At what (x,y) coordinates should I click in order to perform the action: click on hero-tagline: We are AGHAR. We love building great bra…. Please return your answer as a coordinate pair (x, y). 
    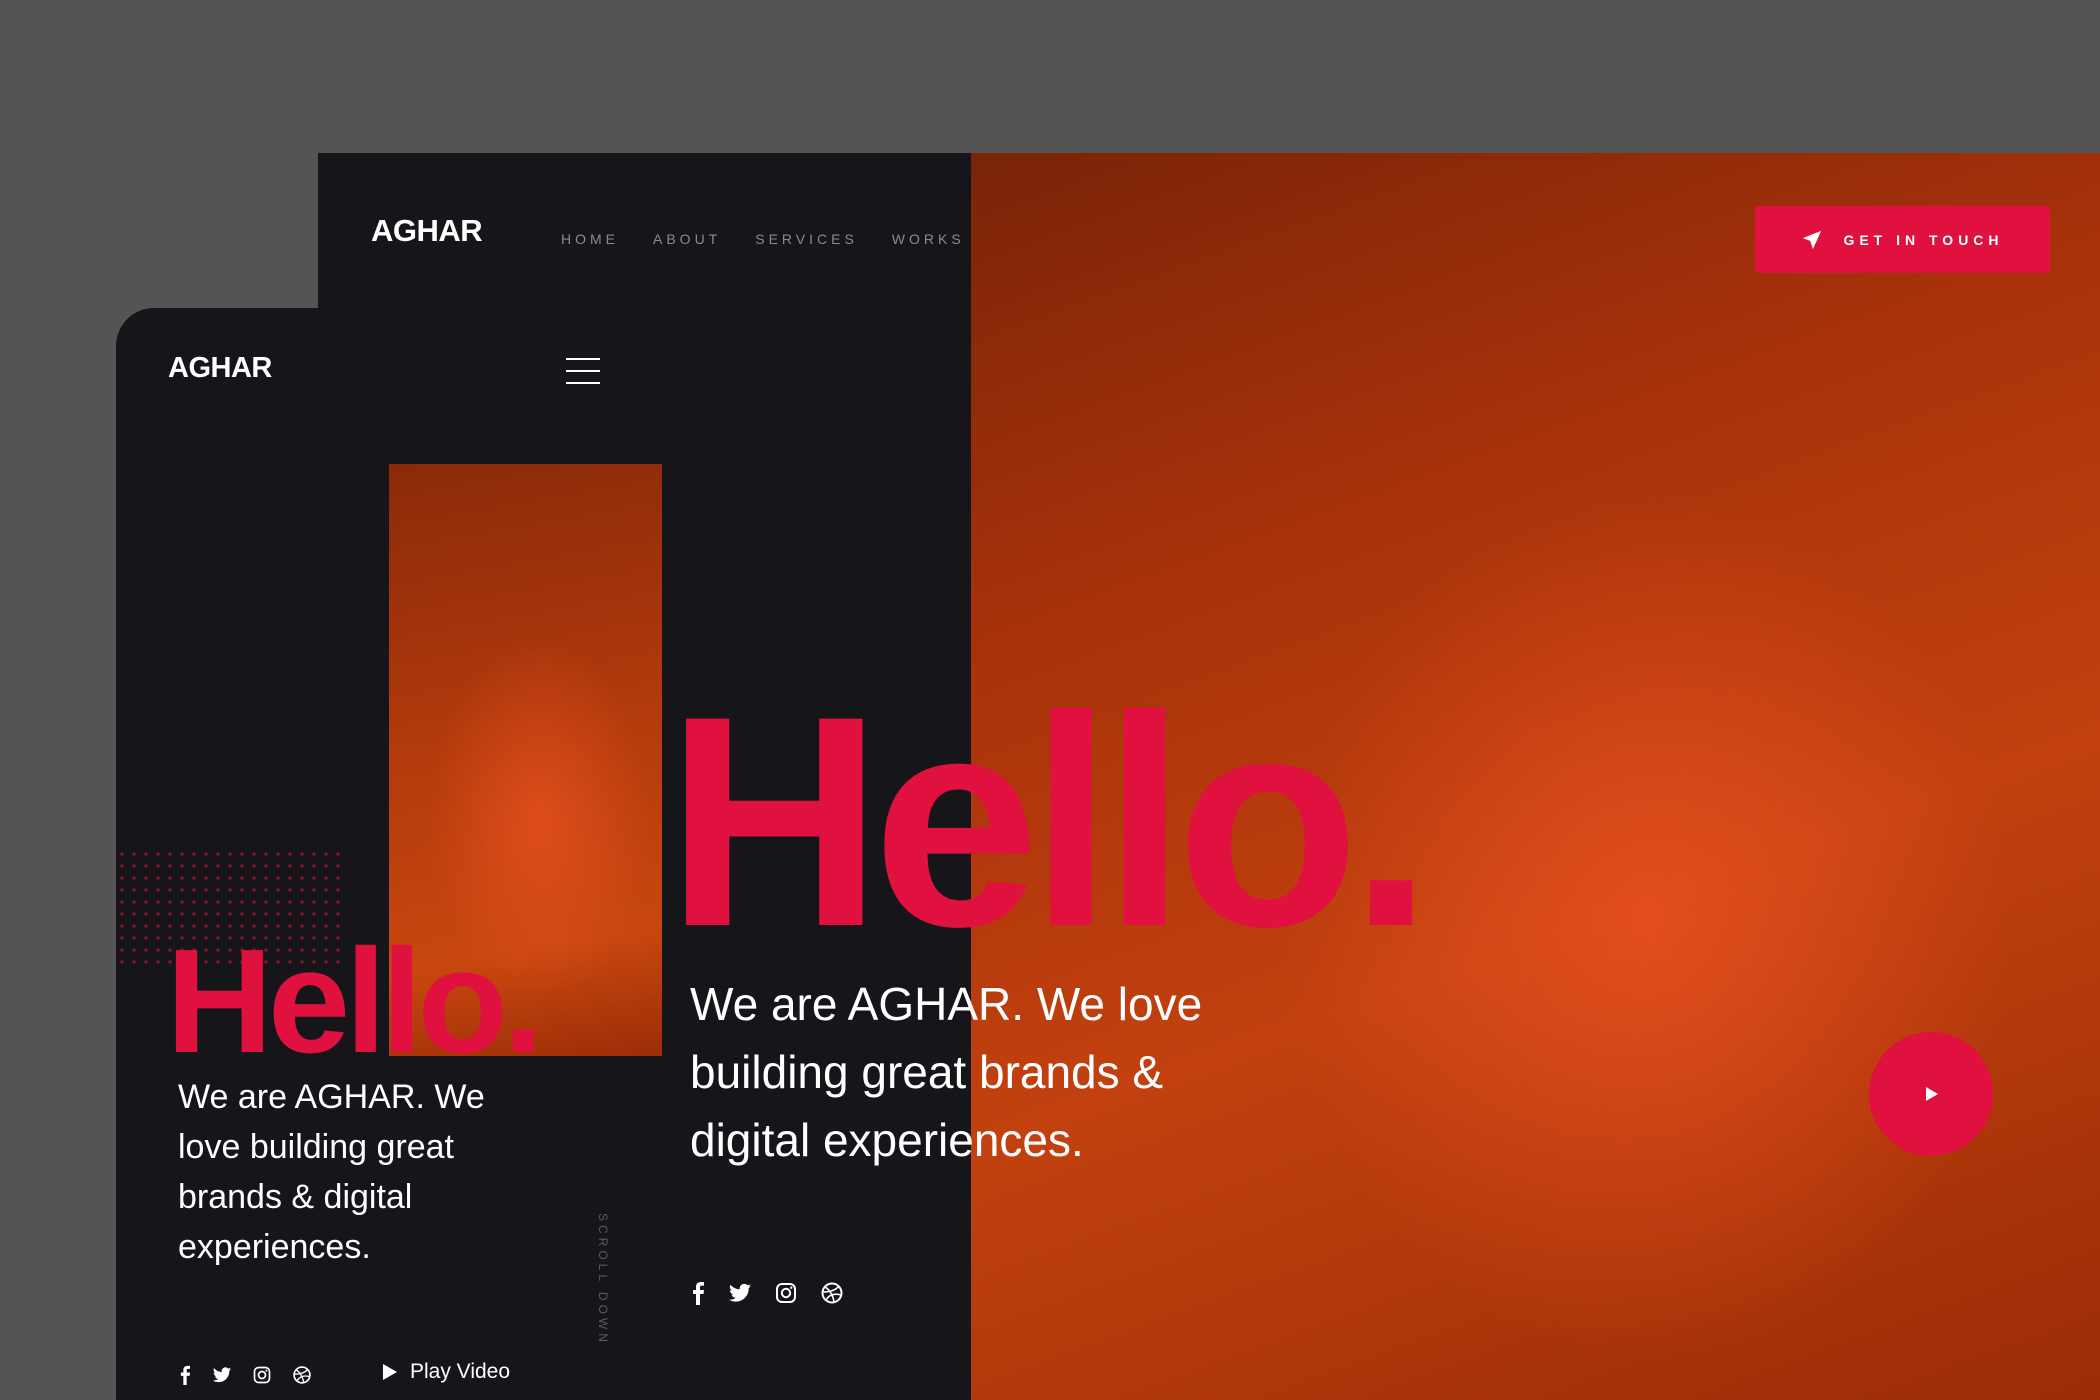
    Looking at the image, I should click on (946, 1072).